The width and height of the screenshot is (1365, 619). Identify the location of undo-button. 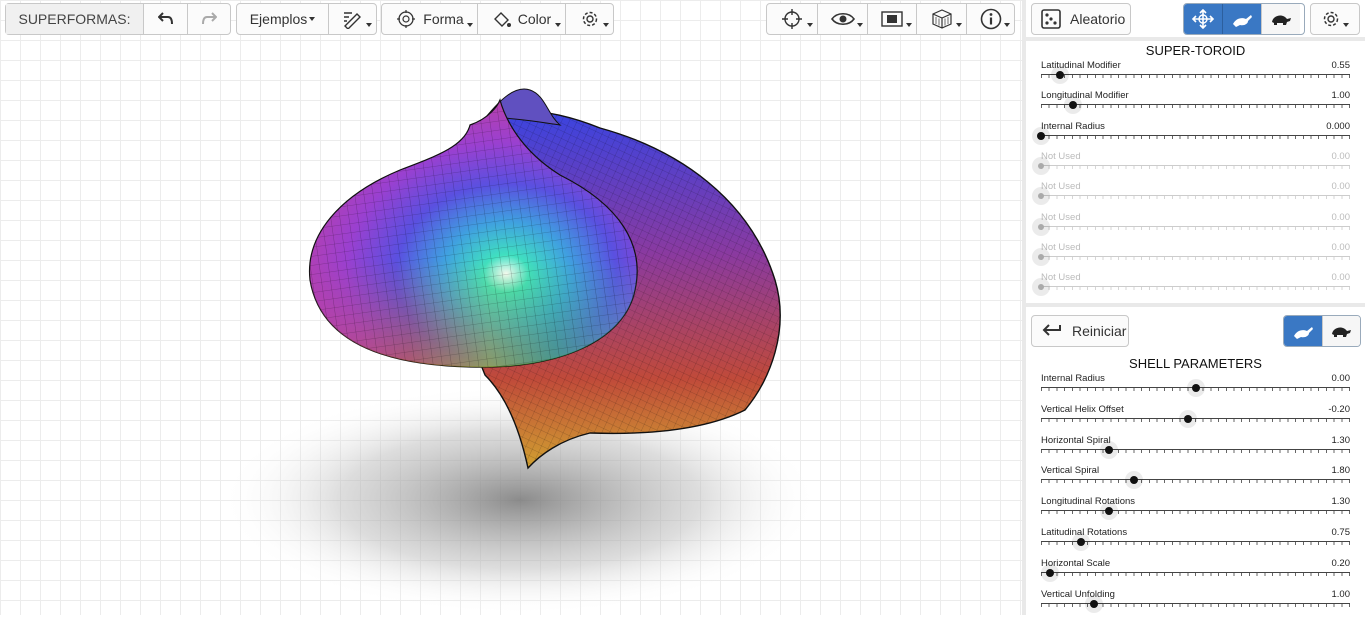
(165, 19).